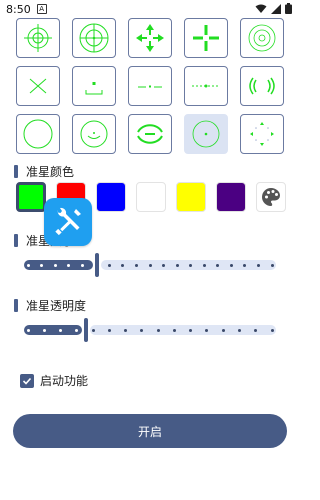  Describe the element at coordinates (231, 197) in the screenshot. I see `swatch-purple` at that location.